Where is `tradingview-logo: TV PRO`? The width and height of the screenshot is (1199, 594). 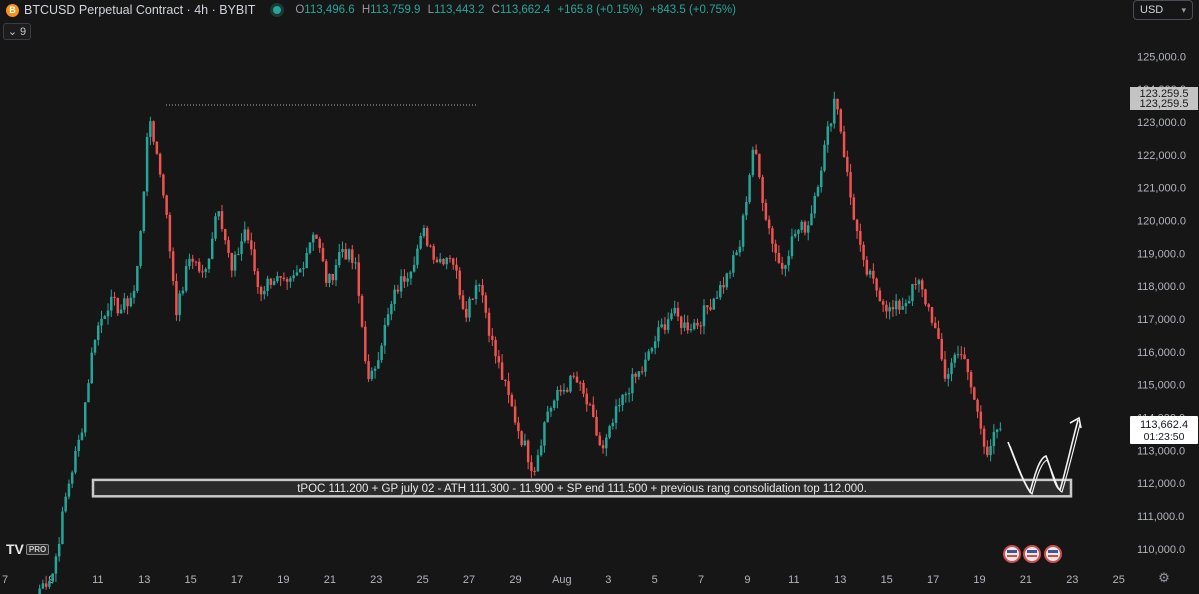 tradingview-logo: TV PRO is located at coordinates (28, 549).